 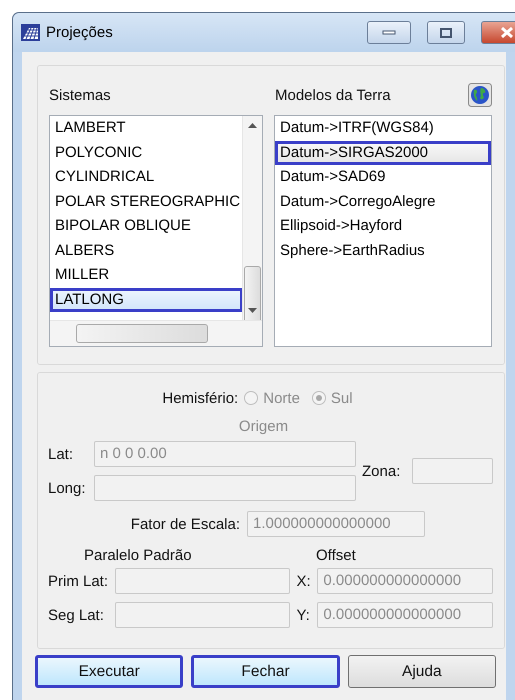 What do you see at coordinates (147, 300) in the screenshot?
I see `list-item: LATLONG` at bounding box center [147, 300].